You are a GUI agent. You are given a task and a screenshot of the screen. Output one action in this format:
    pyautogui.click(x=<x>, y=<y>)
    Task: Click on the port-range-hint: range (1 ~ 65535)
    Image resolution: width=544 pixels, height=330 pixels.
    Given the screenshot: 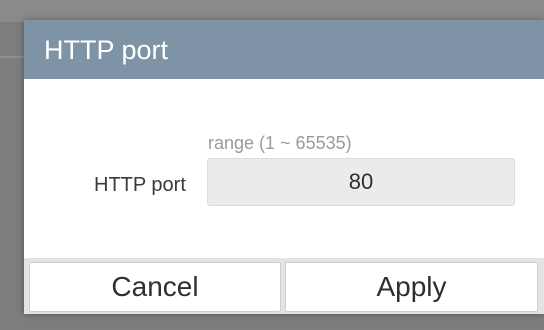 What is the action you would take?
    pyautogui.click(x=280, y=143)
    